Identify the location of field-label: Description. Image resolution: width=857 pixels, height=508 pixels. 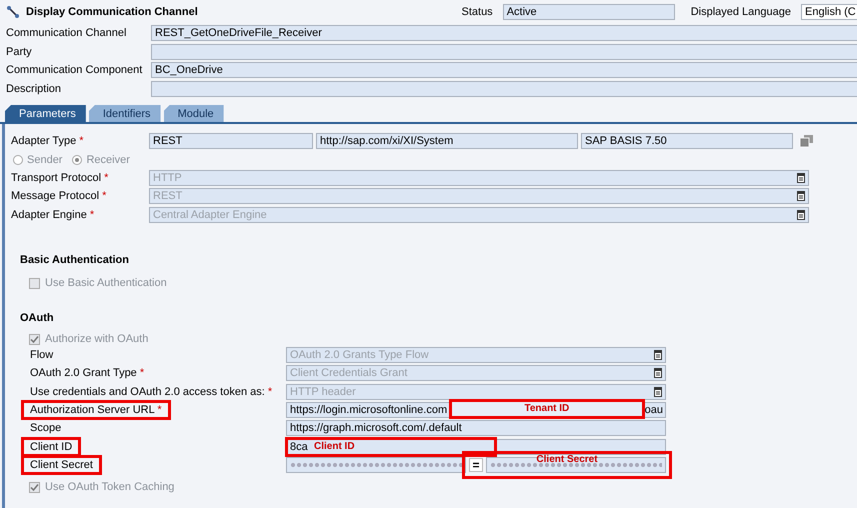
(34, 88).